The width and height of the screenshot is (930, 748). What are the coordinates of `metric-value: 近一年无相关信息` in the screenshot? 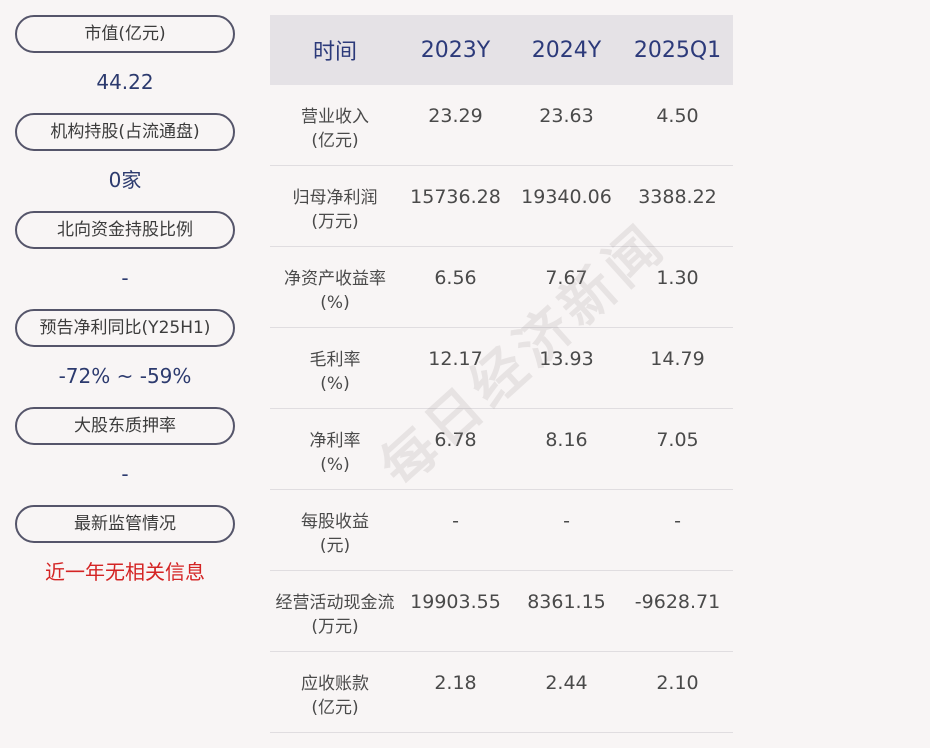 It's located at (125, 572).